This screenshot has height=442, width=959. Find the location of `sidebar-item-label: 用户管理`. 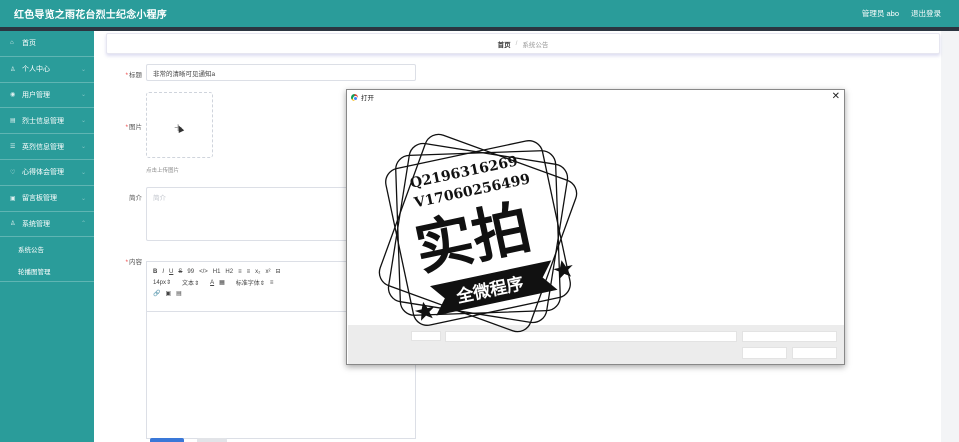

sidebar-item-label: 用户管理 is located at coordinates (36, 95).